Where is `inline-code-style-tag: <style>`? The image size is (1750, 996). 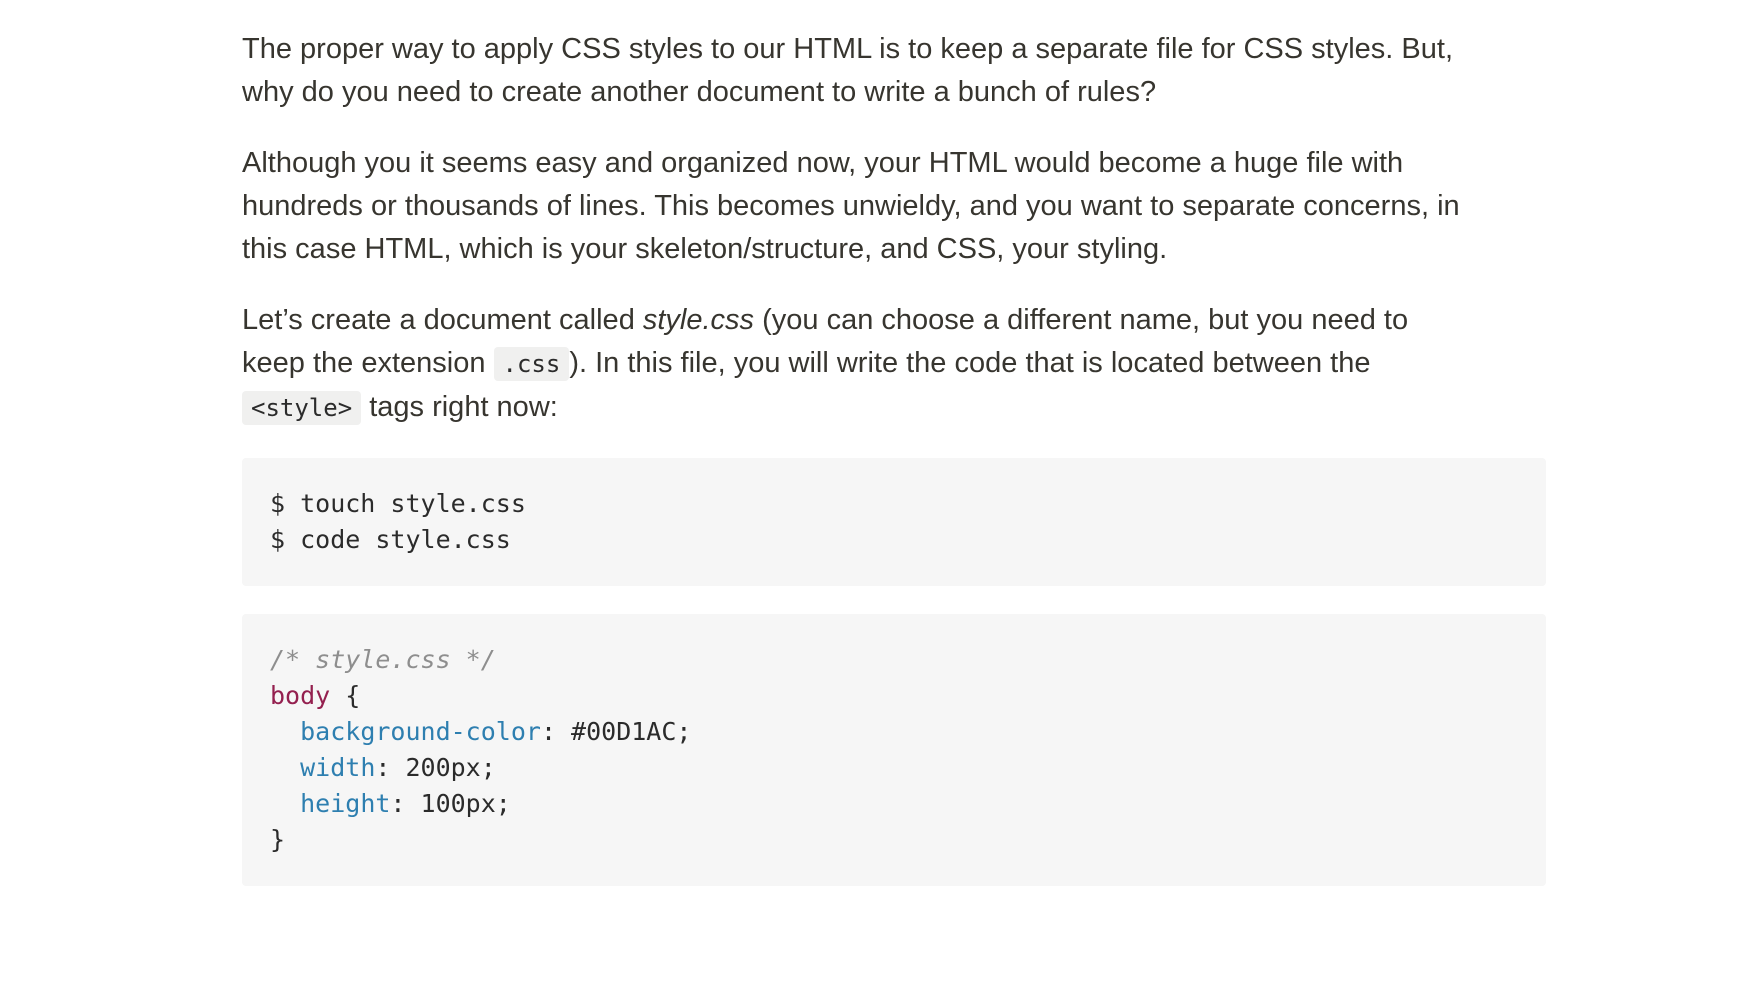
inline-code-style-tag: <style> is located at coordinates (302, 408).